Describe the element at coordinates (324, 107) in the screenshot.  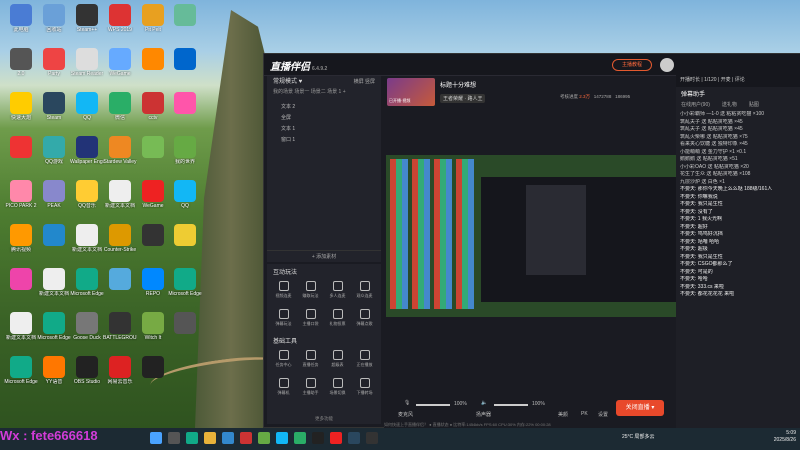
I see `source-item: 文本 2` at that location.